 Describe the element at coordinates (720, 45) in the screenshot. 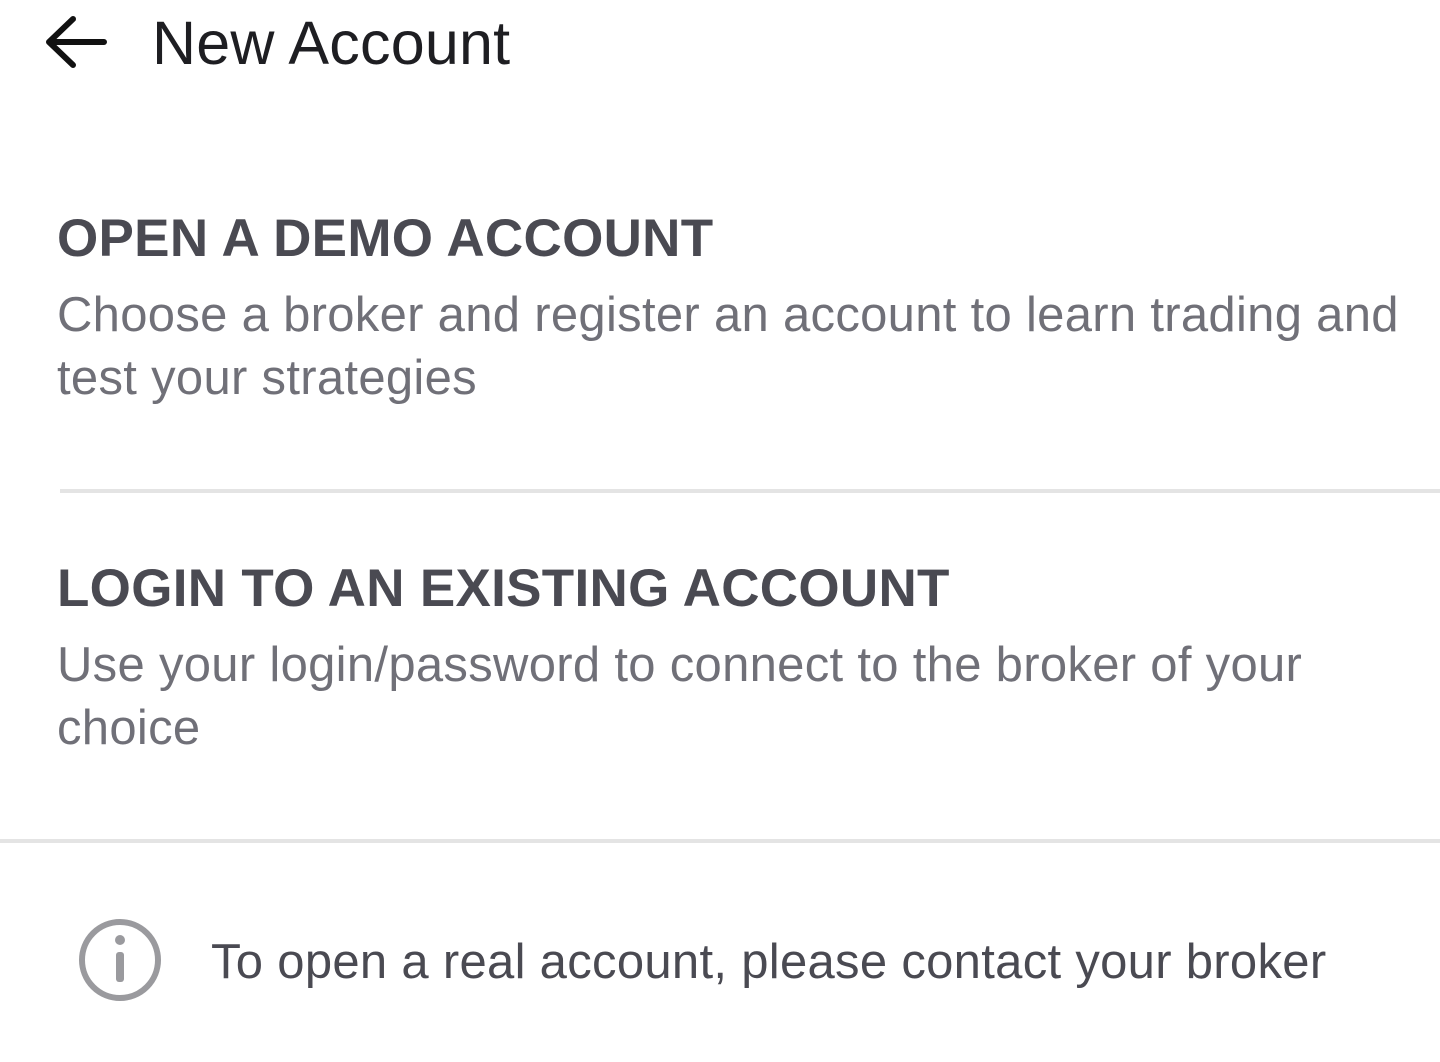

I see `app-bar: New Account` at that location.